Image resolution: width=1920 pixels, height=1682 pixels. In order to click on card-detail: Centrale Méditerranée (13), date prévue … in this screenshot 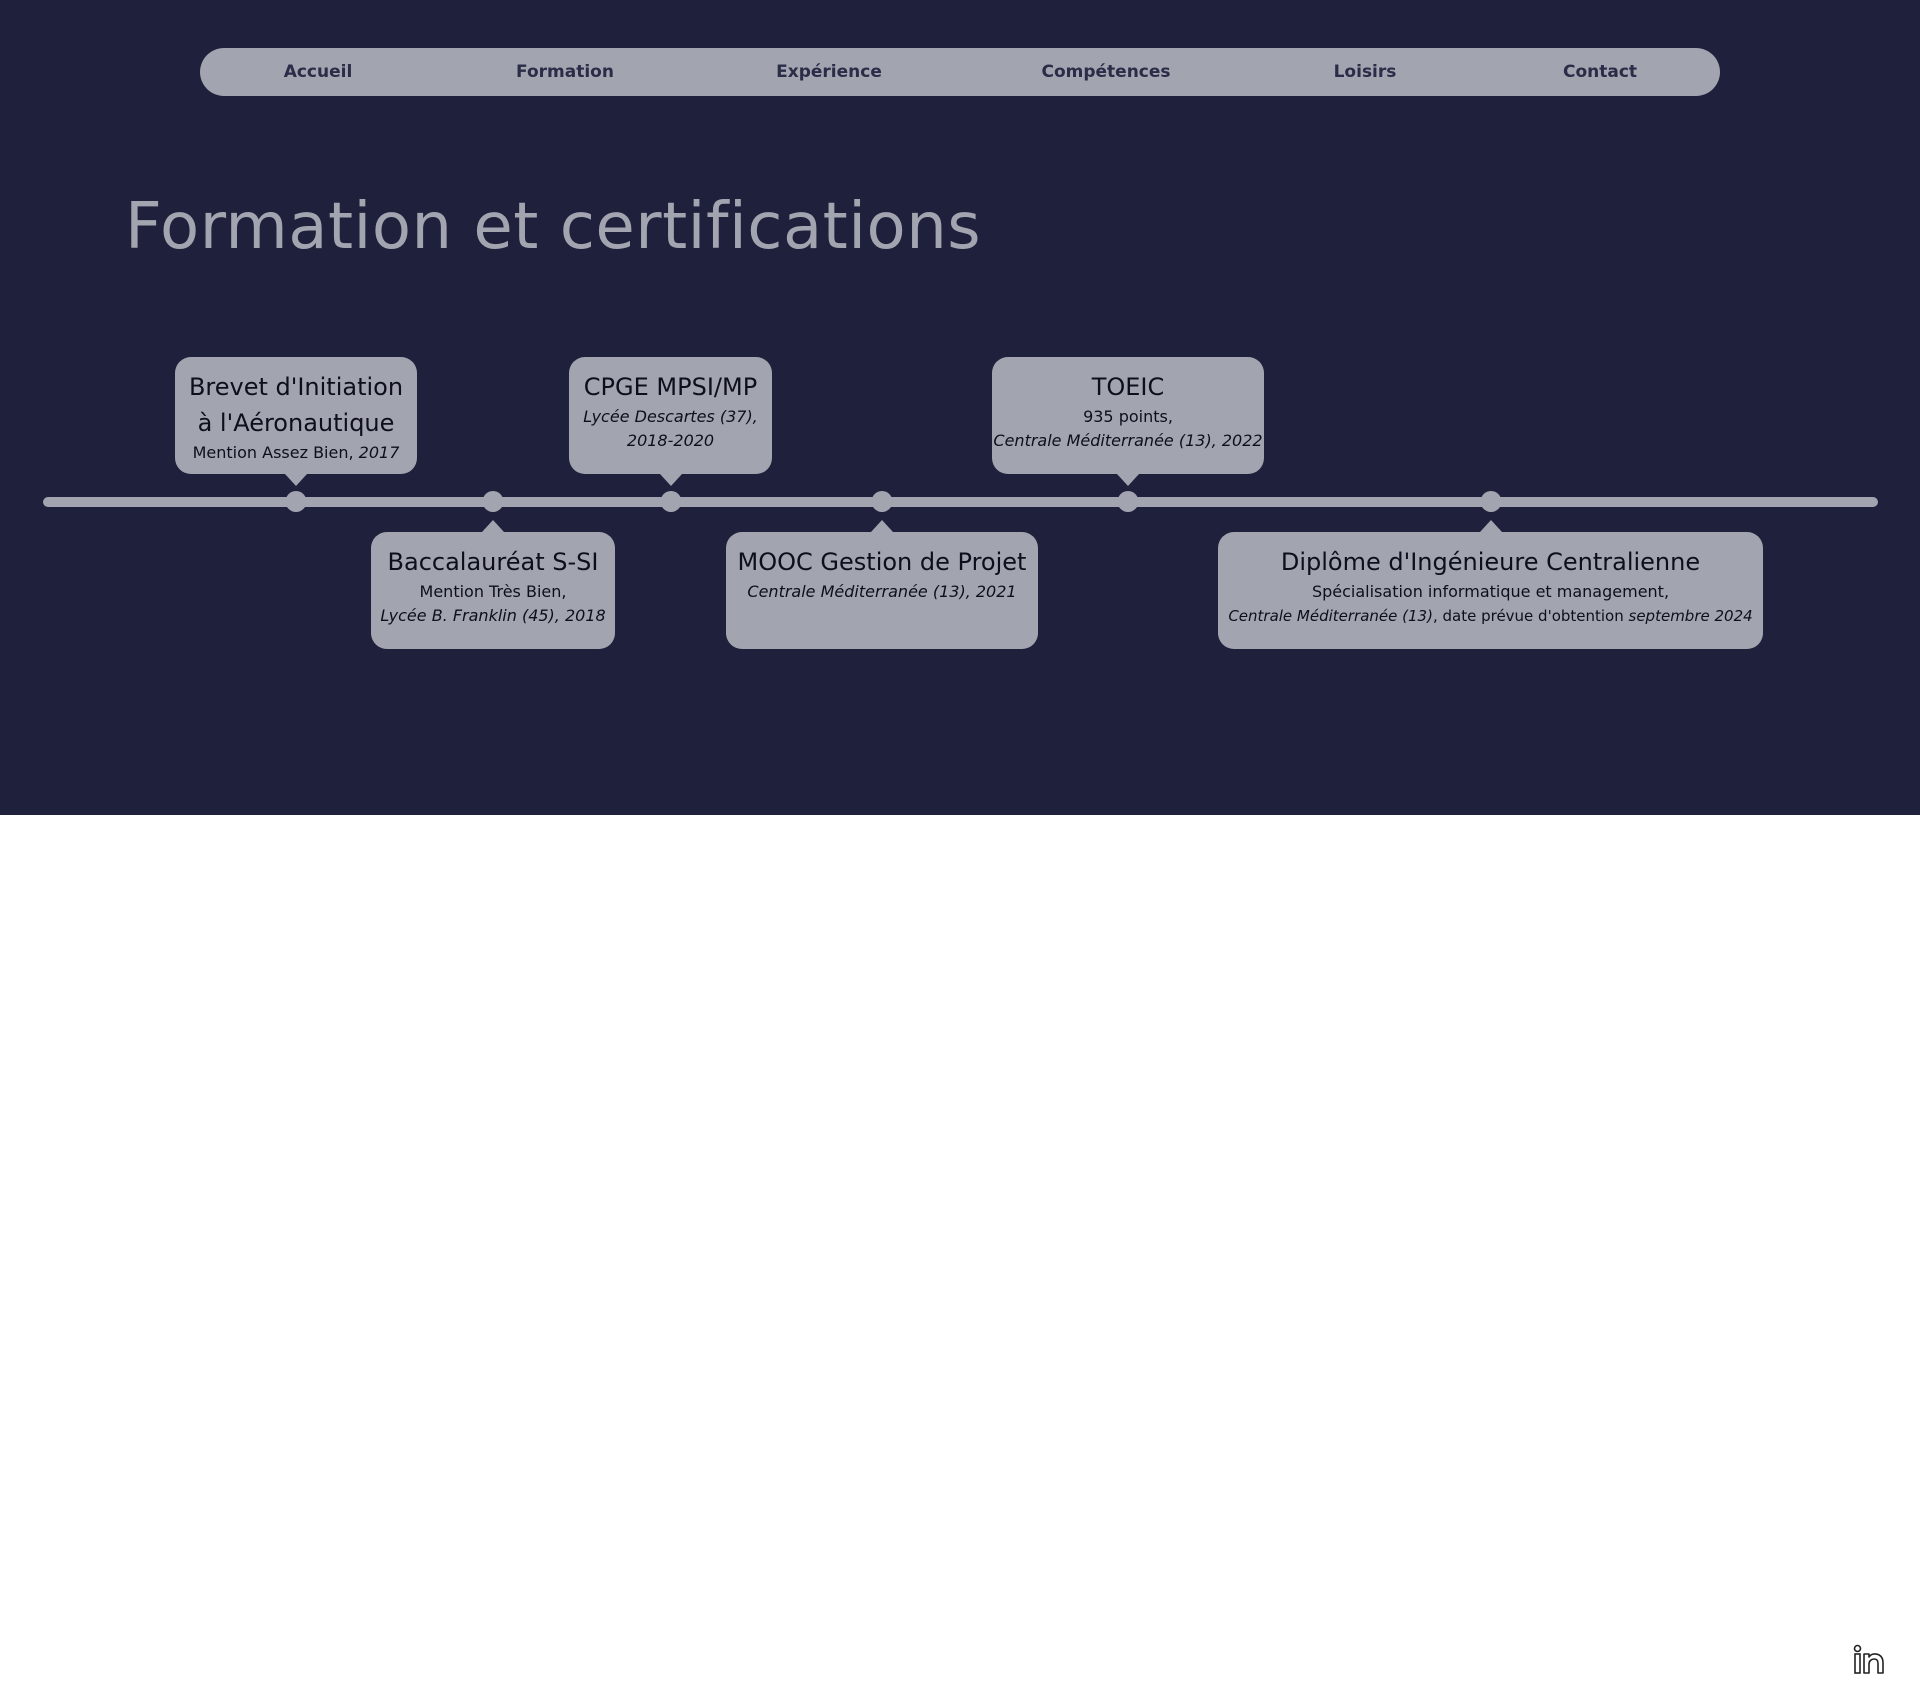, I will do `click(1490, 616)`.